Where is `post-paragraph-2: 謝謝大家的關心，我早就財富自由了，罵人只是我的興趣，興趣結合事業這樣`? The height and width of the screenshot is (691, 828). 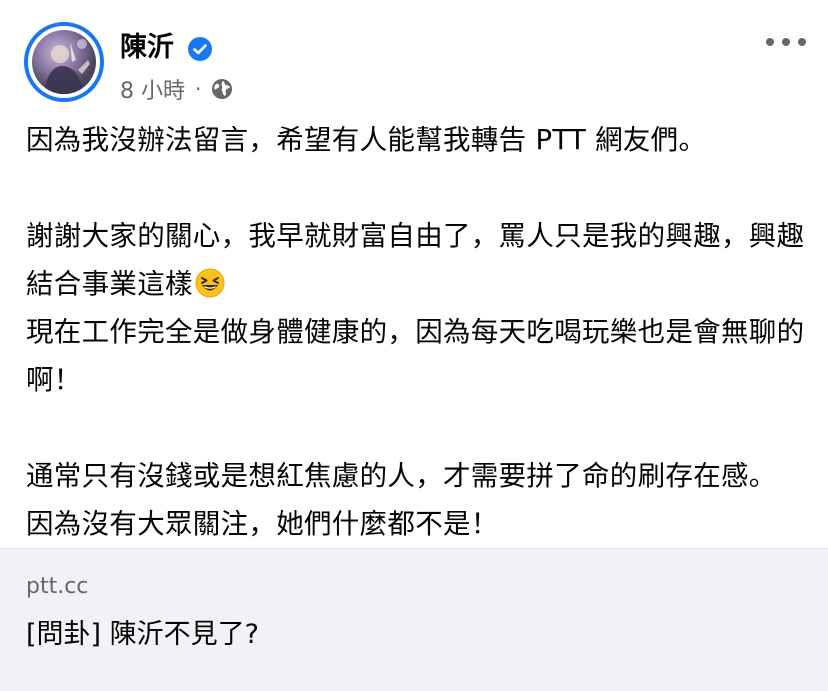
post-paragraph-2: 謝謝大家的關心，我早就財富自由了，罵人只是我的興趣，興趣結合事業這樣 is located at coordinates (416, 260).